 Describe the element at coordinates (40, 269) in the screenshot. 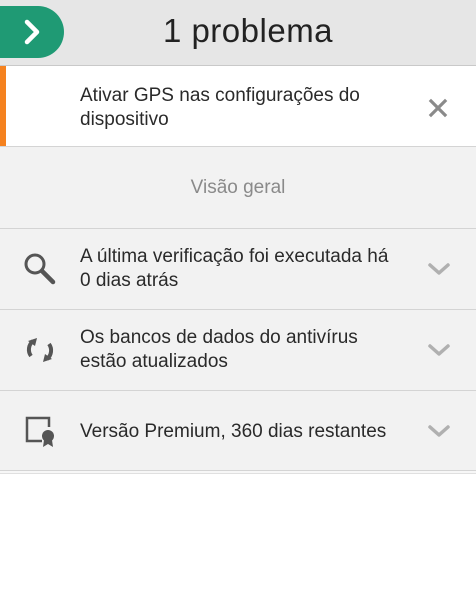

I see `search-icon` at that location.